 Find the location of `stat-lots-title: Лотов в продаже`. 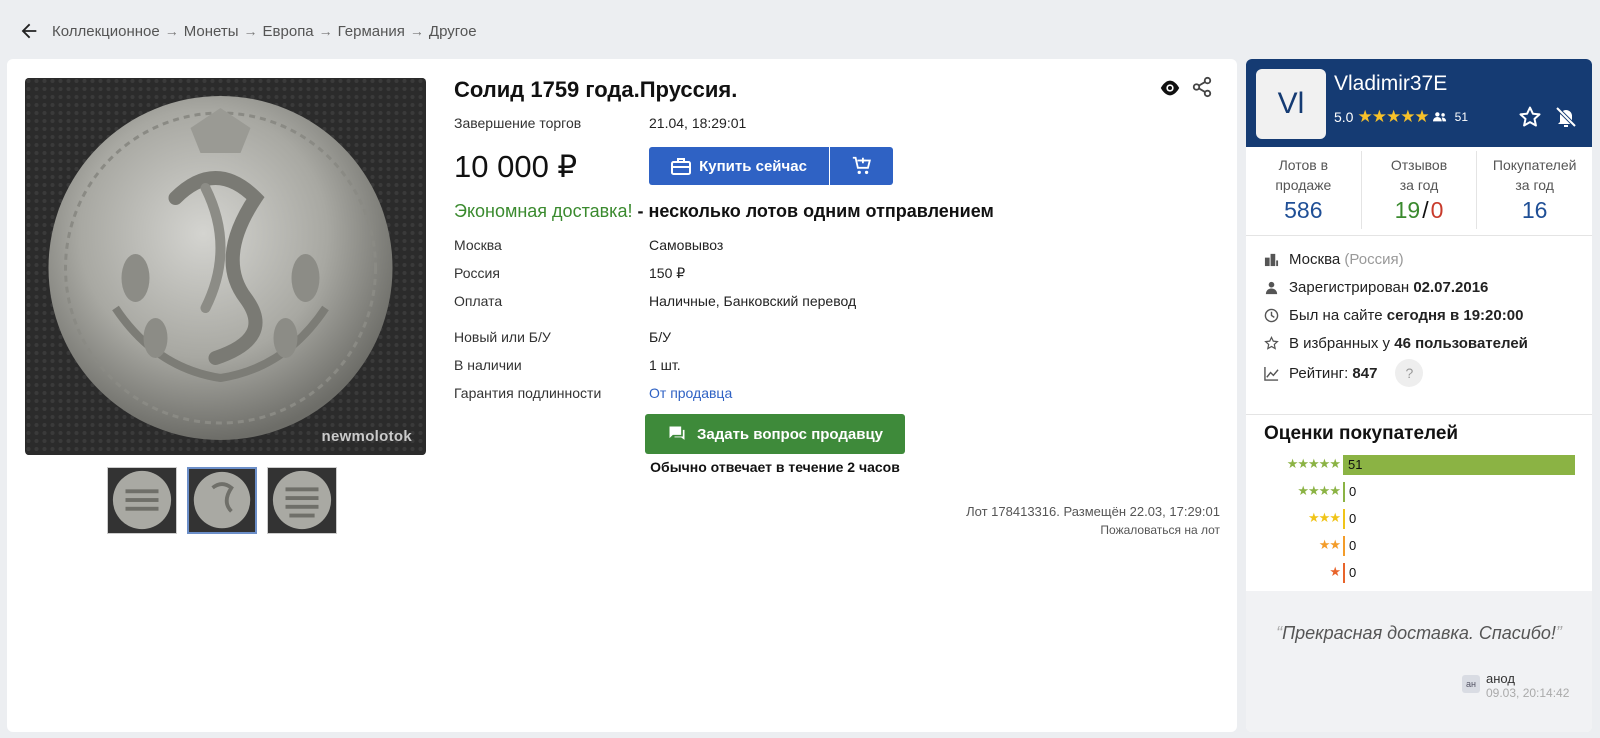

stat-lots-title: Лотов в продаже is located at coordinates (1303, 175).